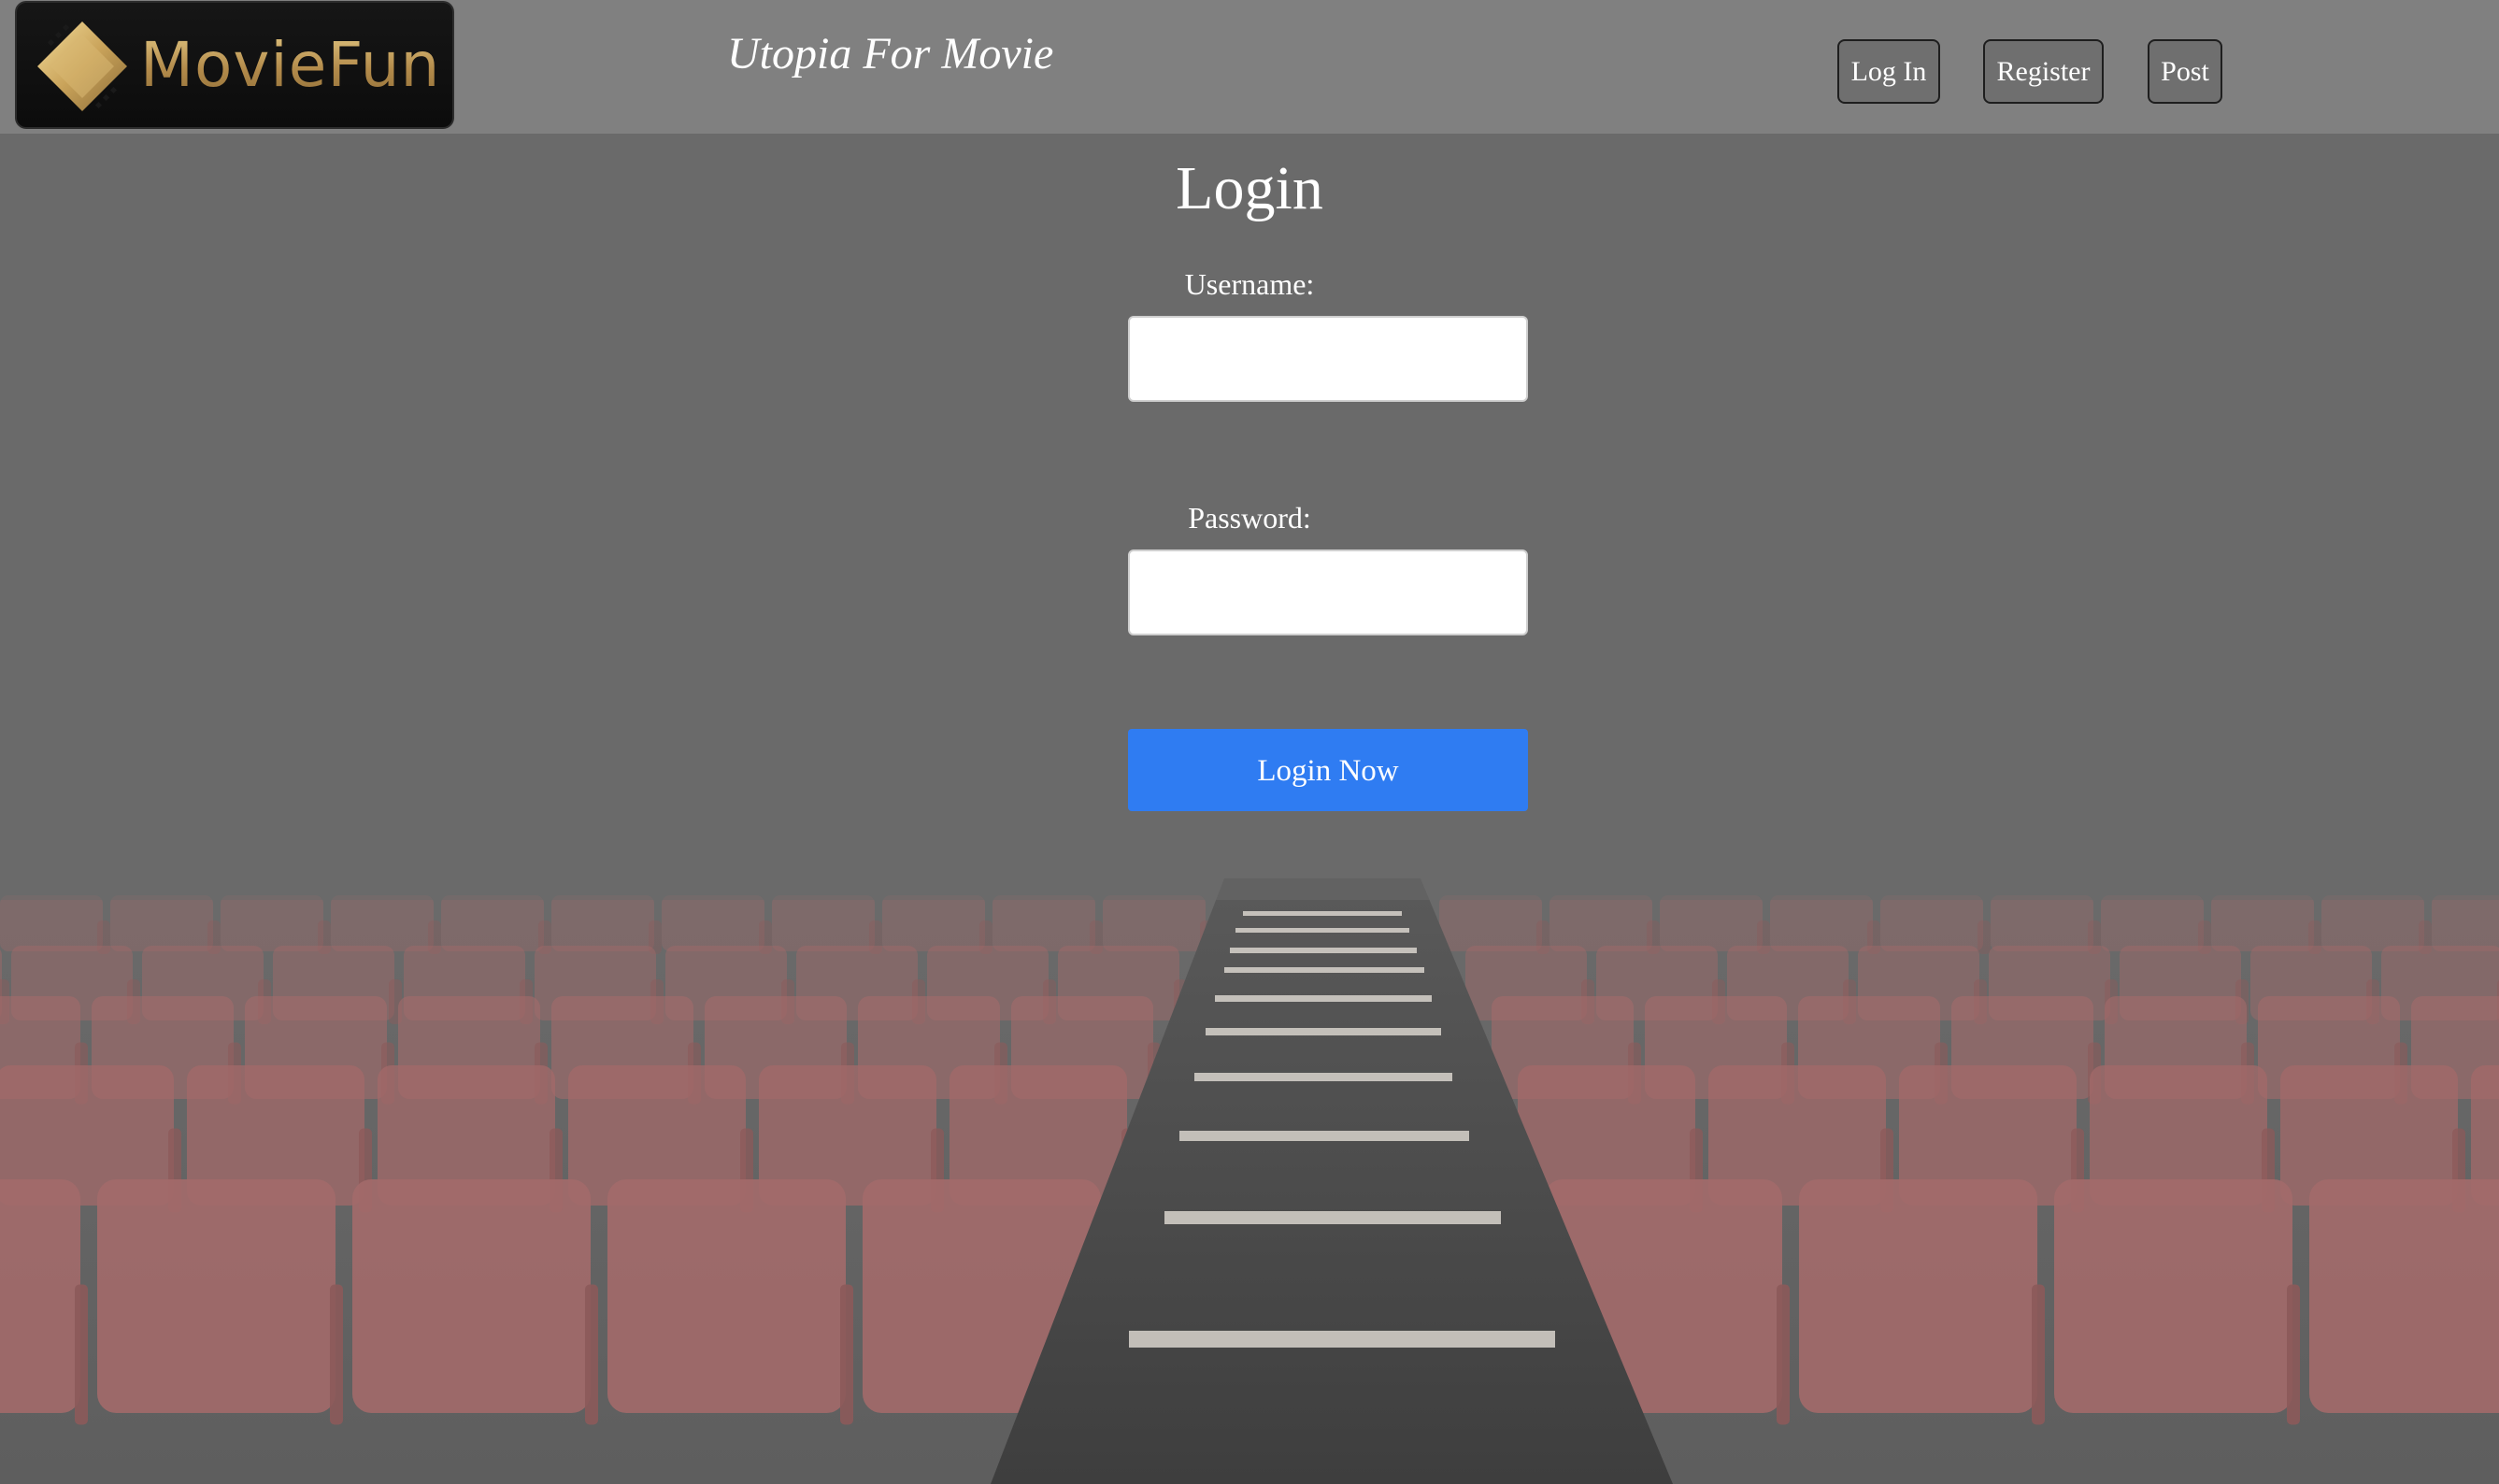  Describe the element at coordinates (2185, 71) in the screenshot. I see `post-nav-button: Post` at that location.